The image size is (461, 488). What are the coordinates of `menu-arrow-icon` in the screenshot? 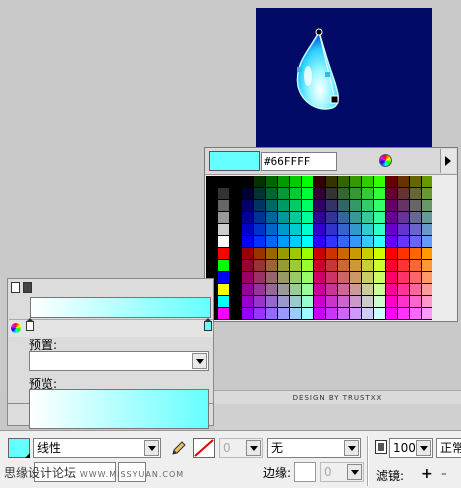 It's located at (448, 161).